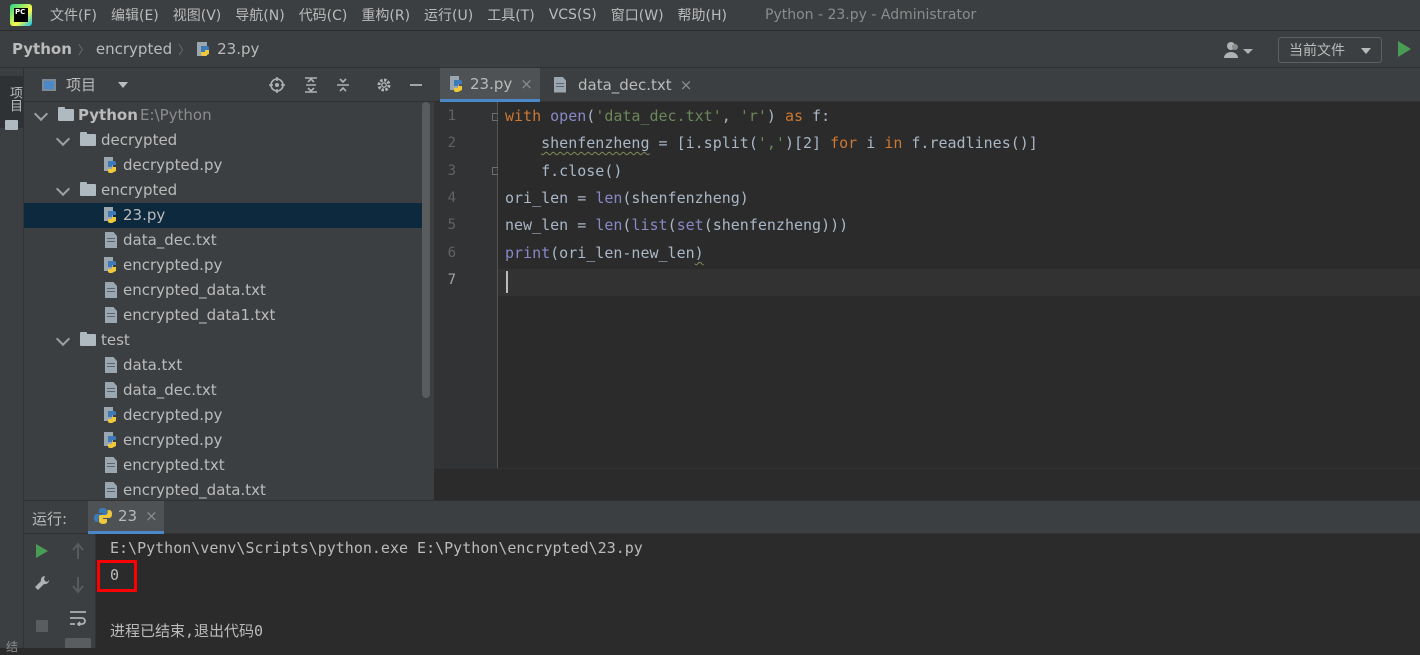 The image size is (1420, 655). Describe the element at coordinates (702, 15) in the screenshot. I see `menu-help: 帮助(H)` at that location.